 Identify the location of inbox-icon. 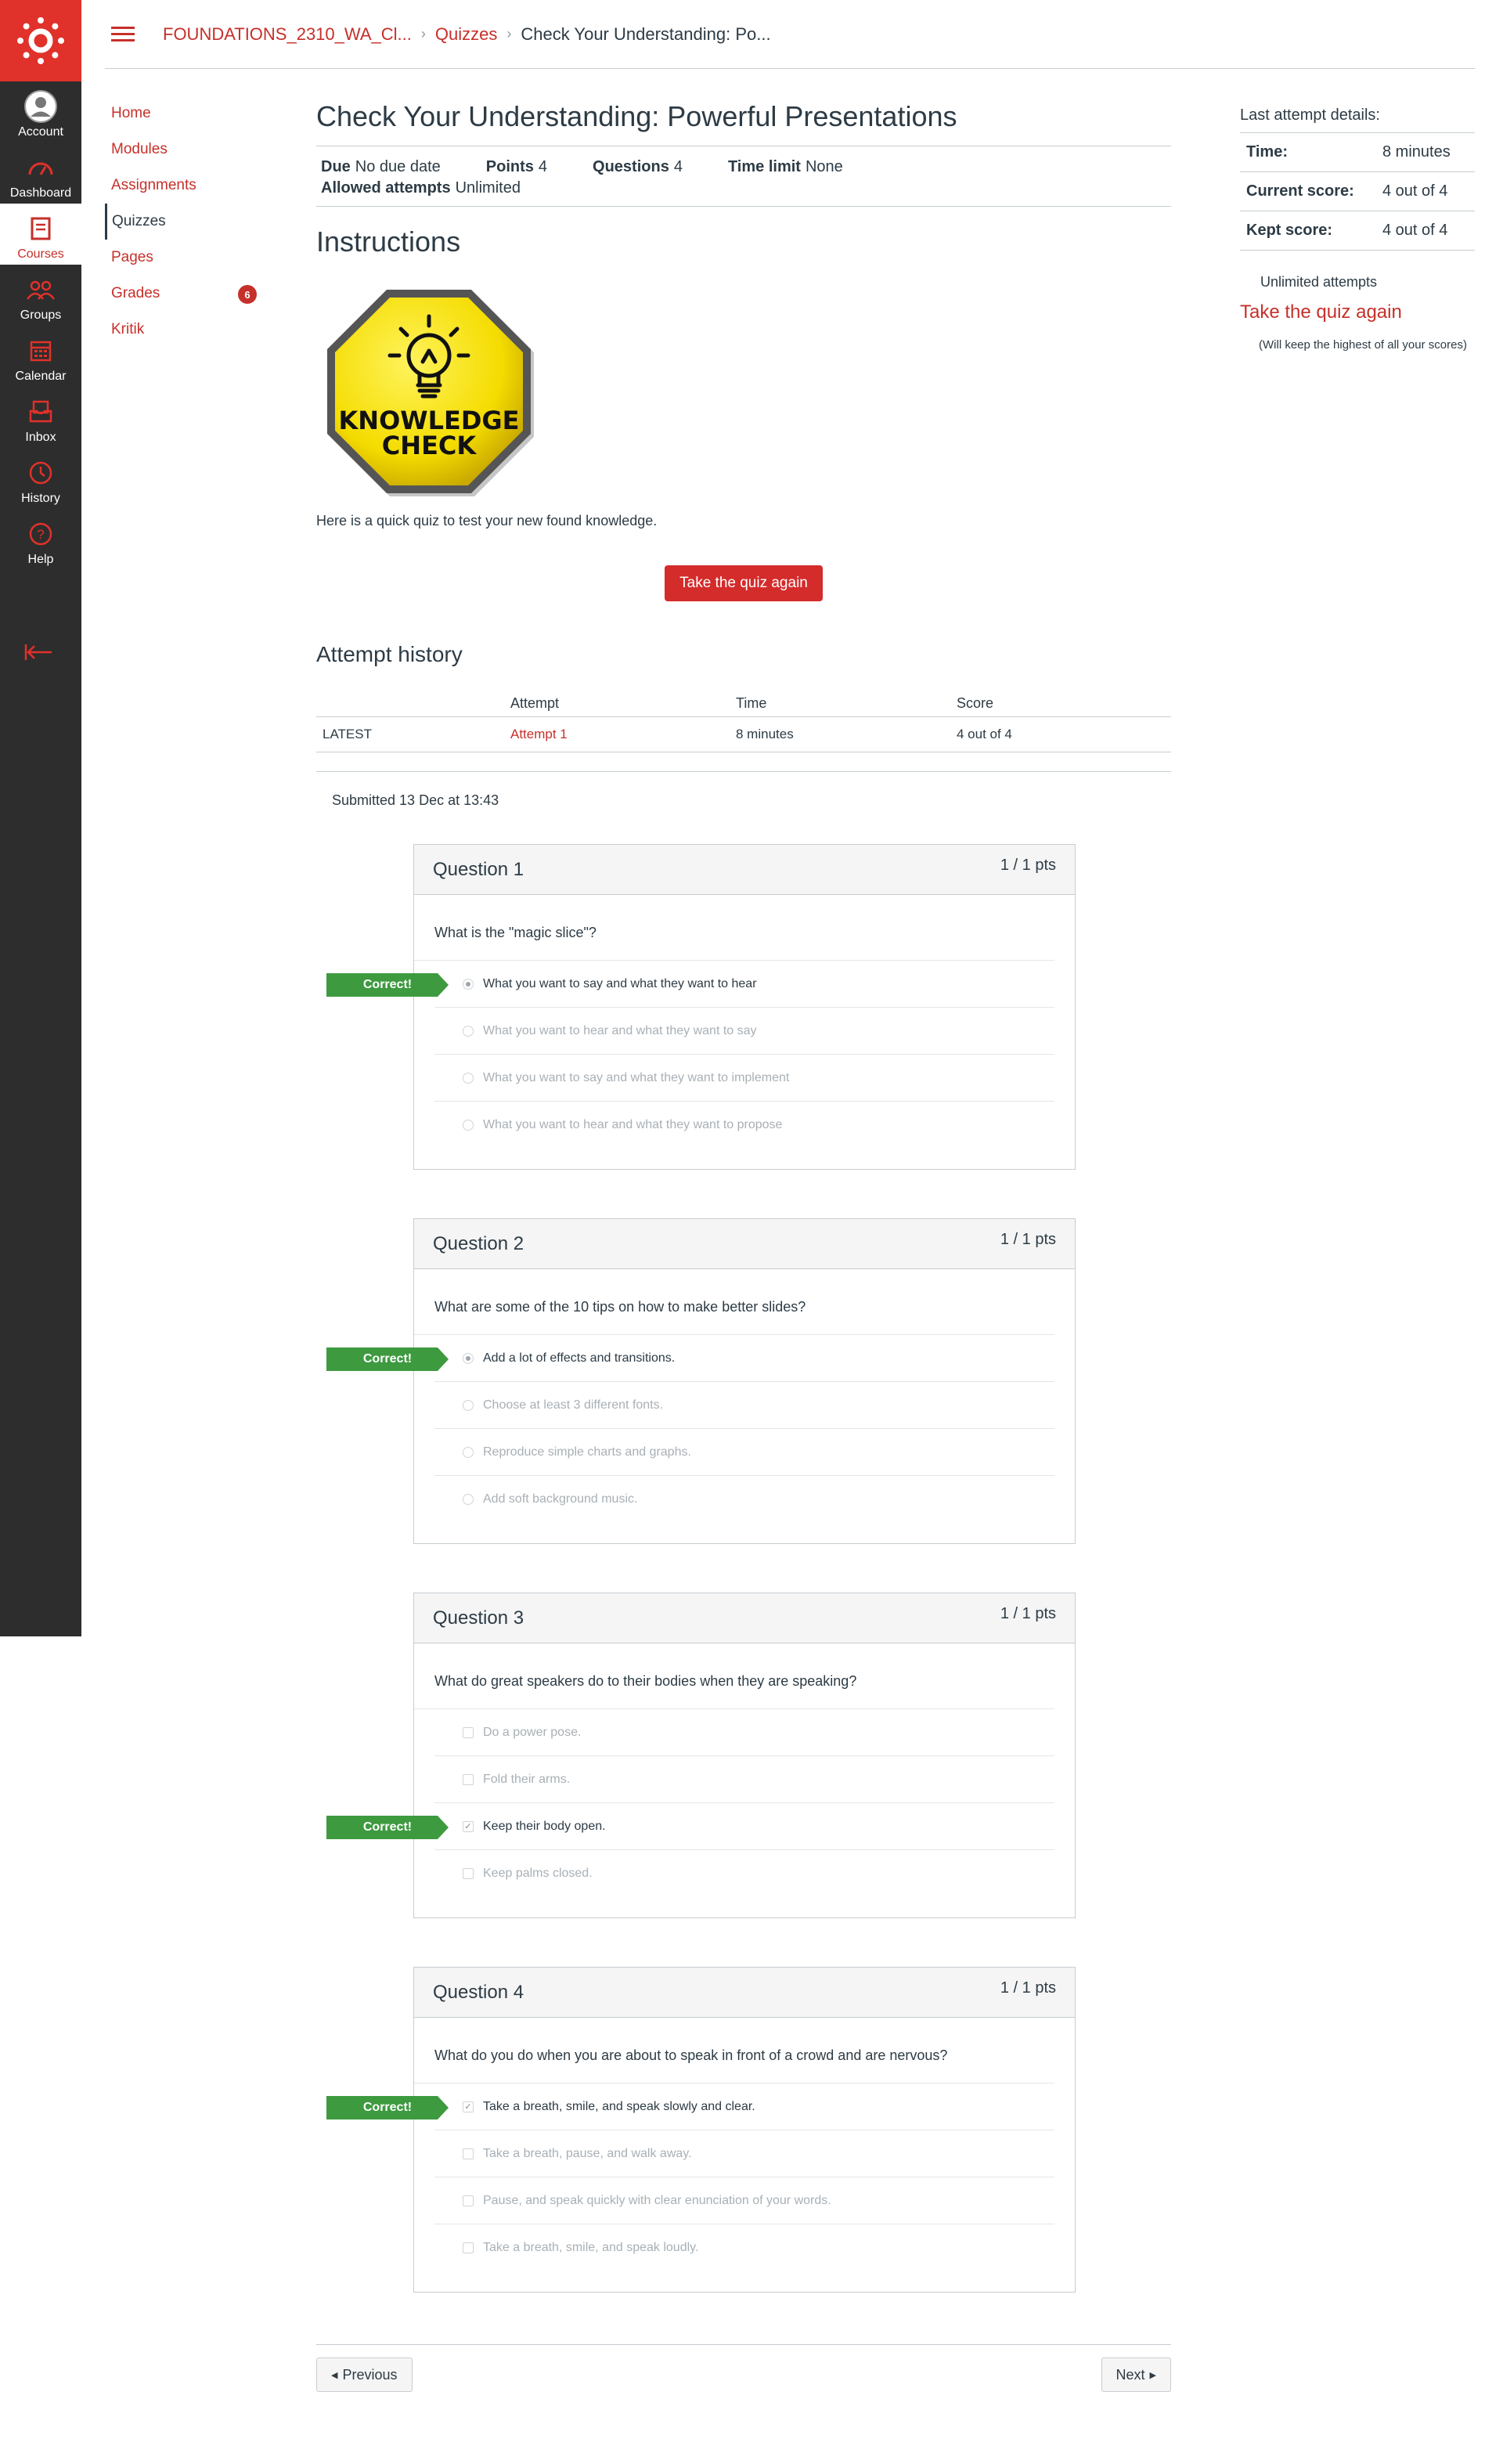
(40, 412).